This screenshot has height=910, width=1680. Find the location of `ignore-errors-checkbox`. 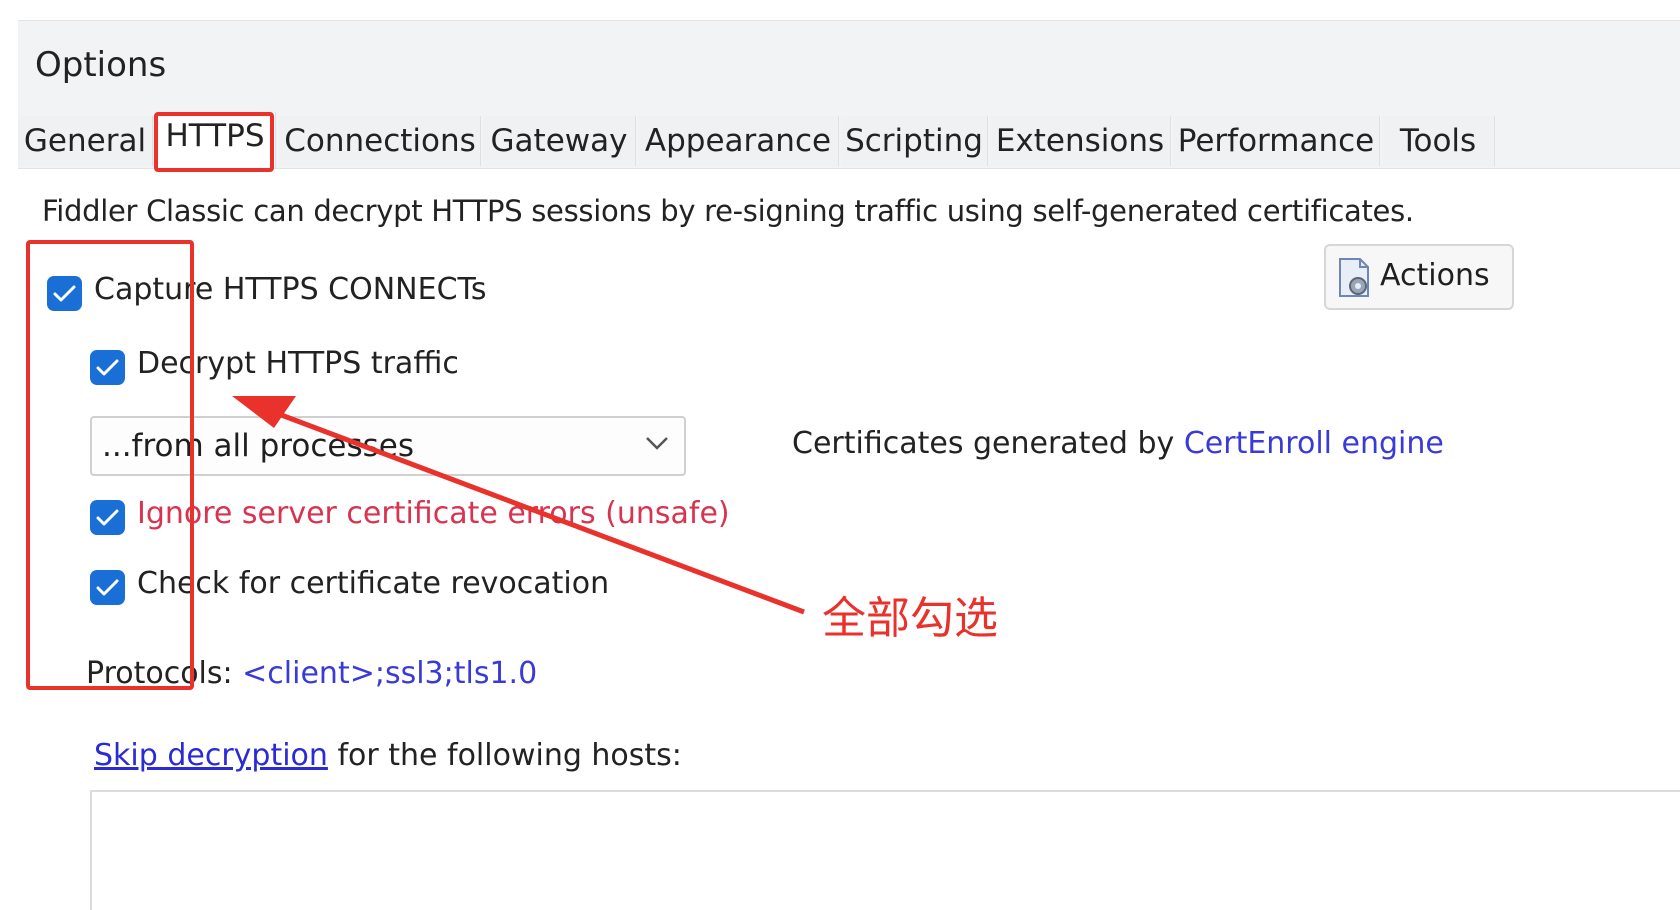

ignore-errors-checkbox is located at coordinates (107, 517).